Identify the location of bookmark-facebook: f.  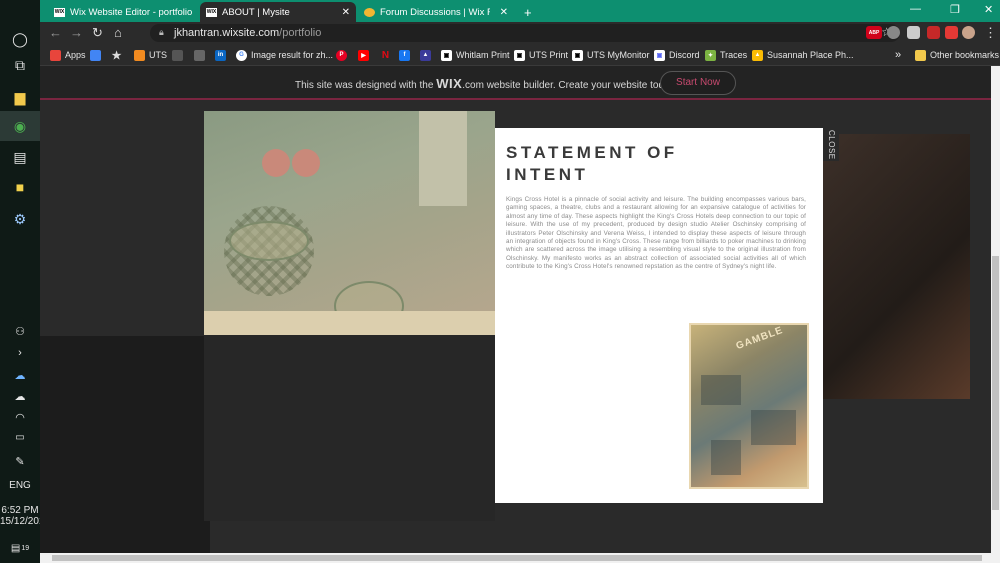
(406, 55).